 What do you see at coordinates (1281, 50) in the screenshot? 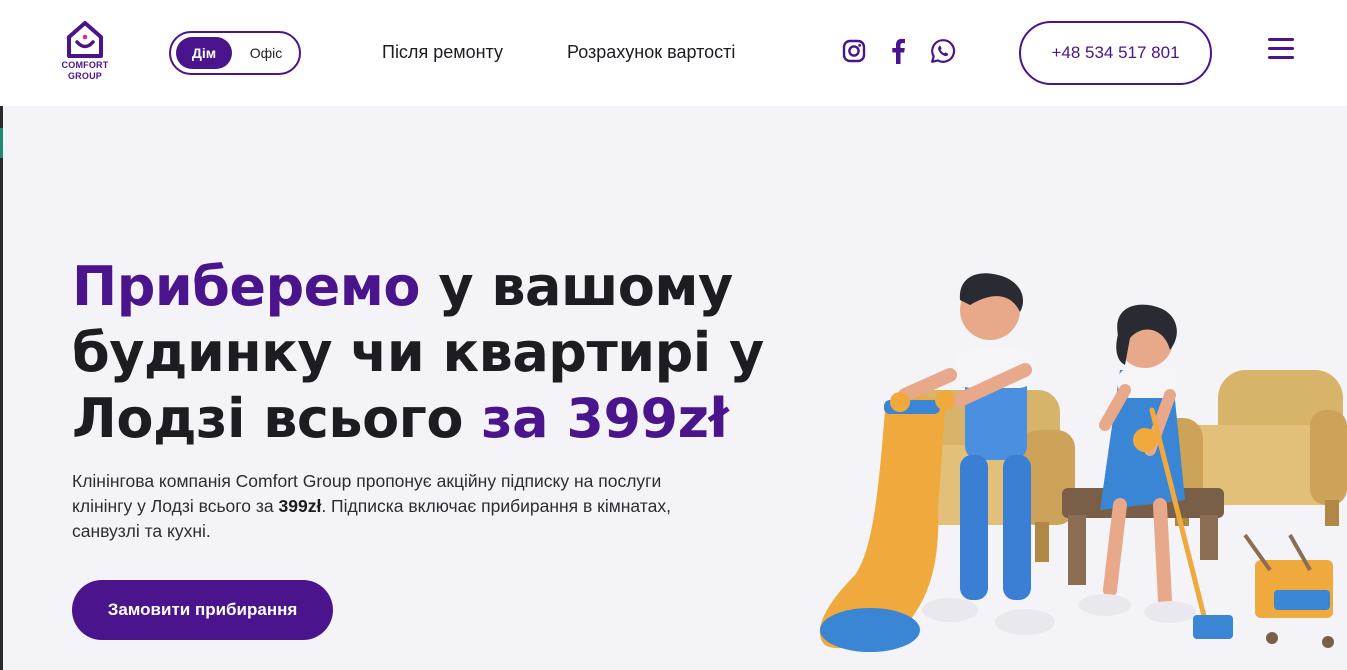
I see `hamburger-menu-icon` at bounding box center [1281, 50].